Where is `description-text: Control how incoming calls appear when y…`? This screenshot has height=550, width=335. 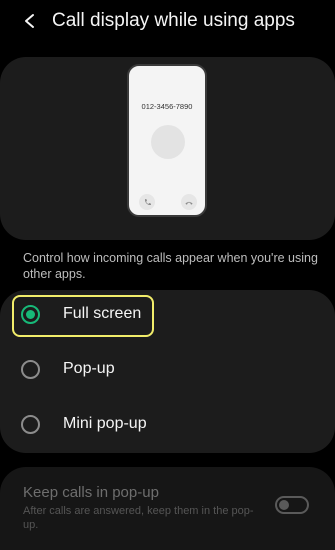 description-text: Control how incoming calls appear when y… is located at coordinates (170, 266).